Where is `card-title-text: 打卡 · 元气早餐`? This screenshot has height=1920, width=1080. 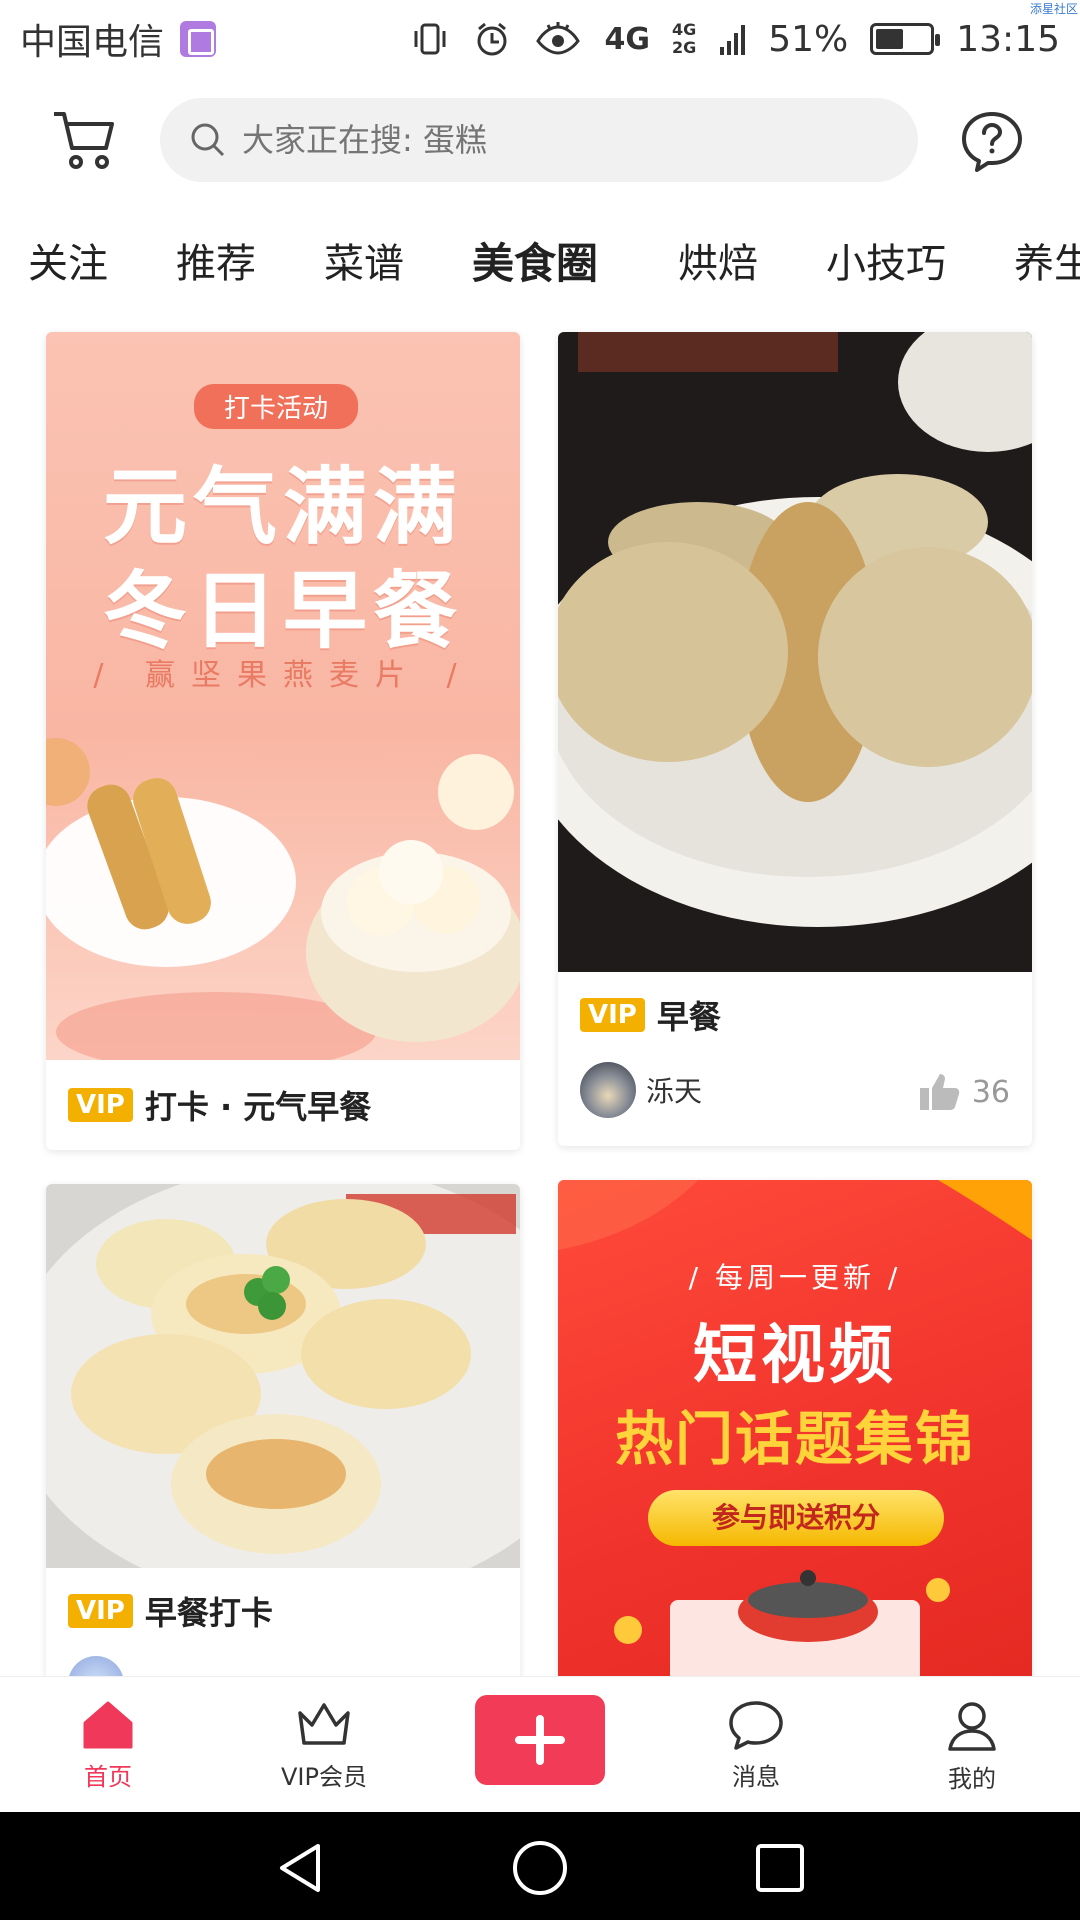
card-title-text: 打卡 · 元气早餐 is located at coordinates (258, 1107).